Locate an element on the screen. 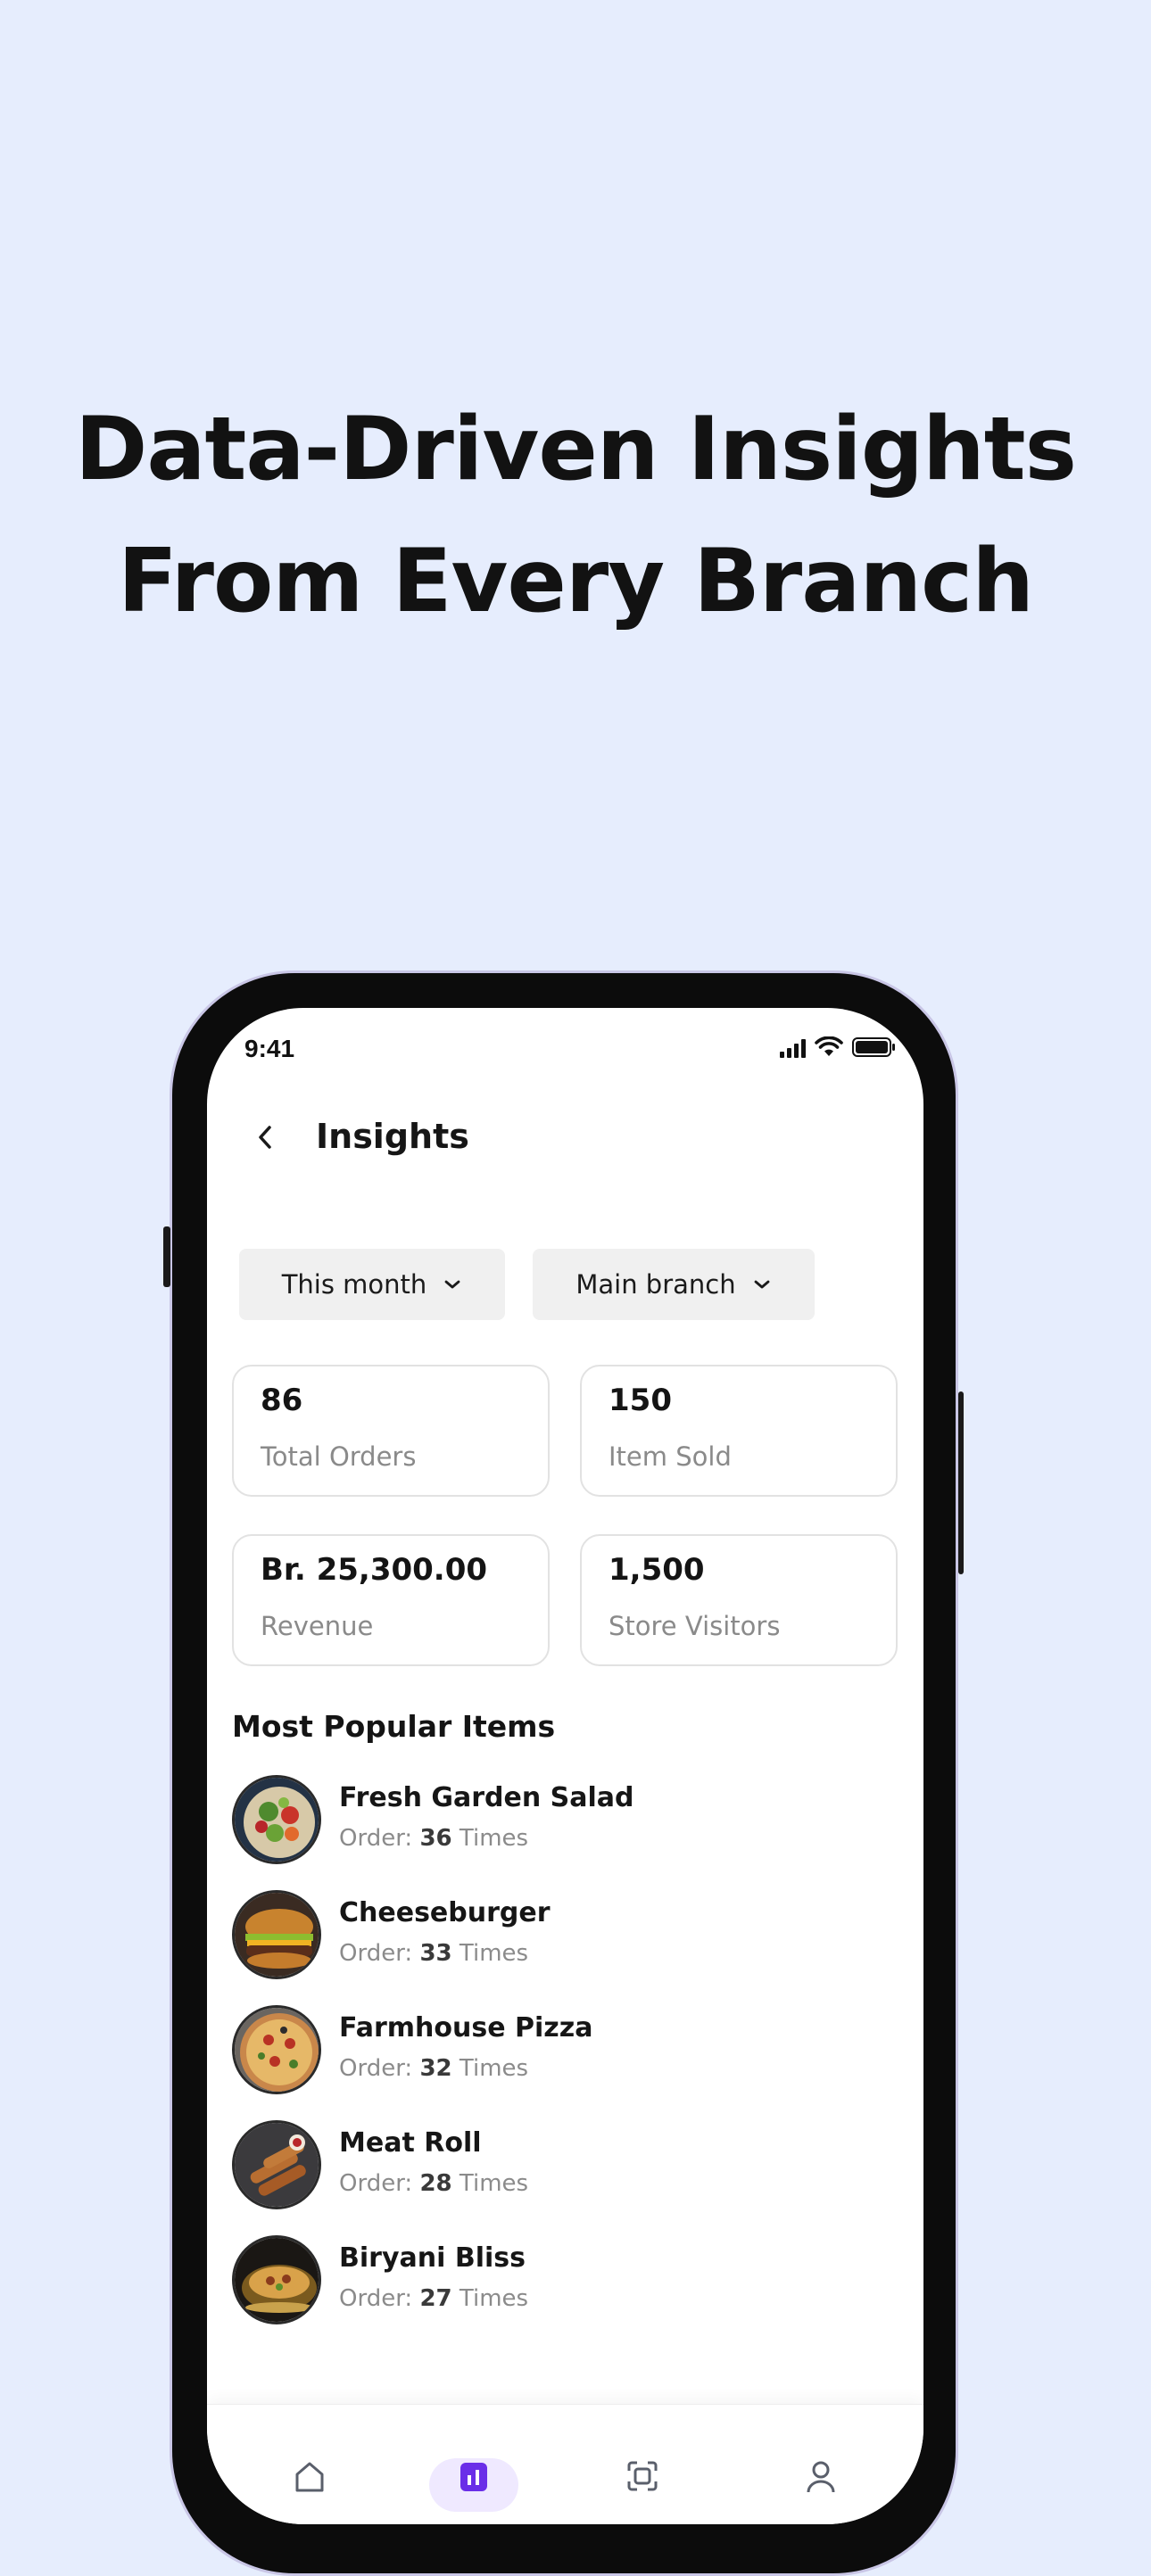 Image resolution: width=1151 pixels, height=2576 pixels. item-orders: Order: 33 Times is located at coordinates (434, 1954).